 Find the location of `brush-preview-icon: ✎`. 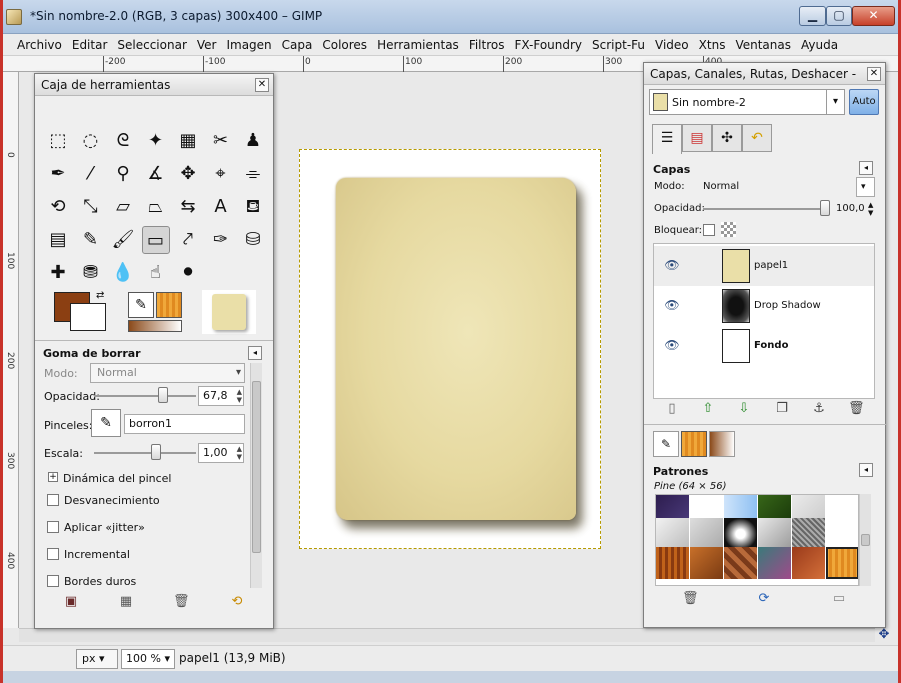

brush-preview-icon: ✎ is located at coordinates (141, 305).